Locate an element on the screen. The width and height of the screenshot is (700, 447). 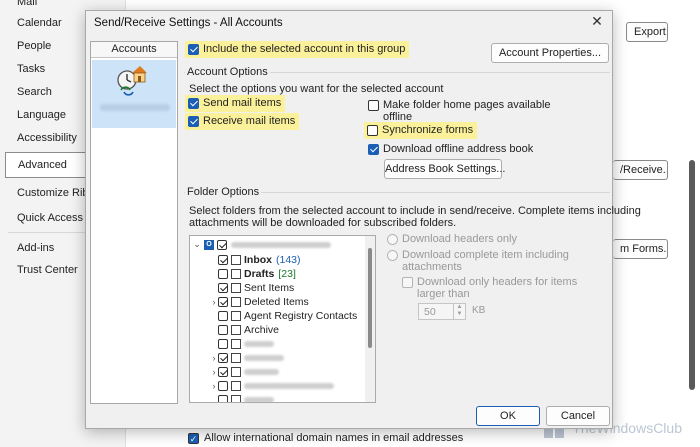
sidebar-item-tasks: Tasks is located at coordinates (31, 69).